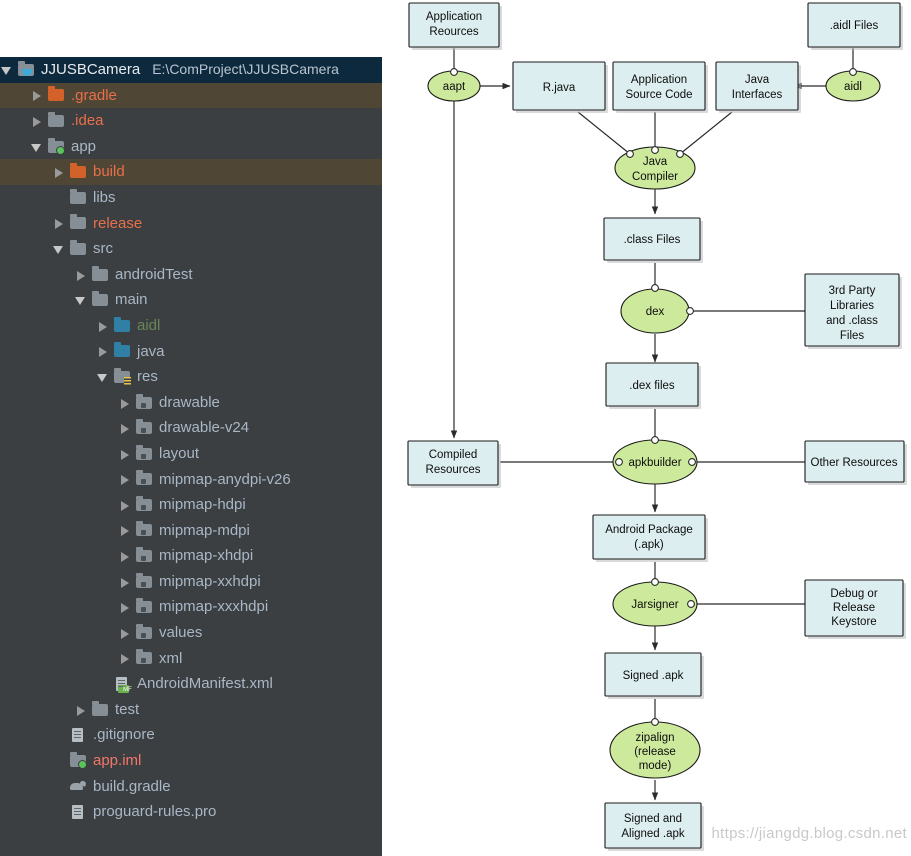 The image size is (911, 856). Describe the element at coordinates (87, 121) in the screenshot. I see `tree-item-label: .idea` at that location.